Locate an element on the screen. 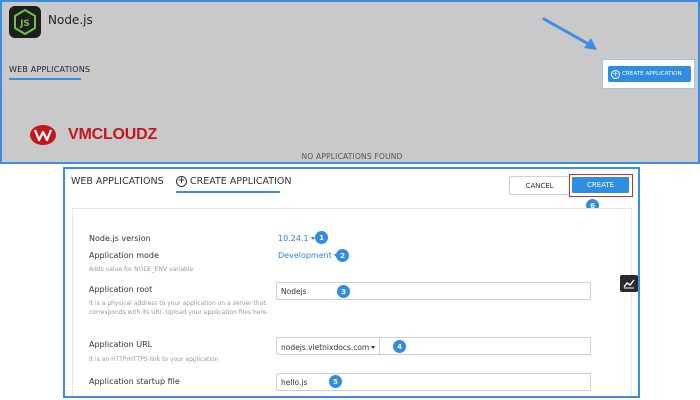 Image resolution: width=700 pixels, height=400 pixels. version-value: 10.24.1 is located at coordinates (293, 238).